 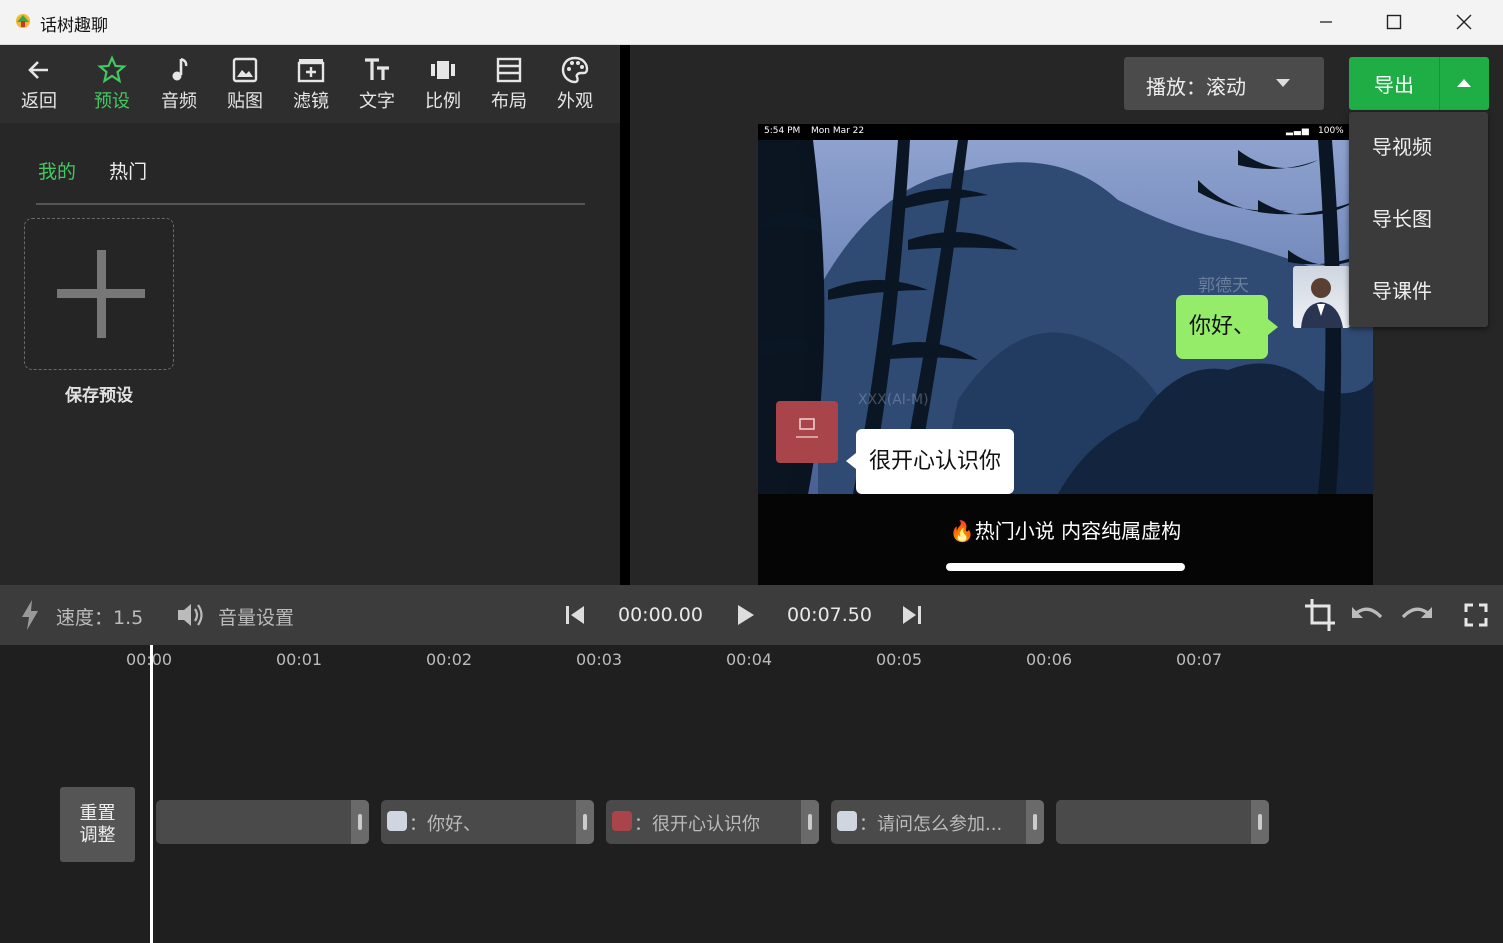 What do you see at coordinates (1049, 659) in the screenshot?
I see `timeline-tick: 00:06` at bounding box center [1049, 659].